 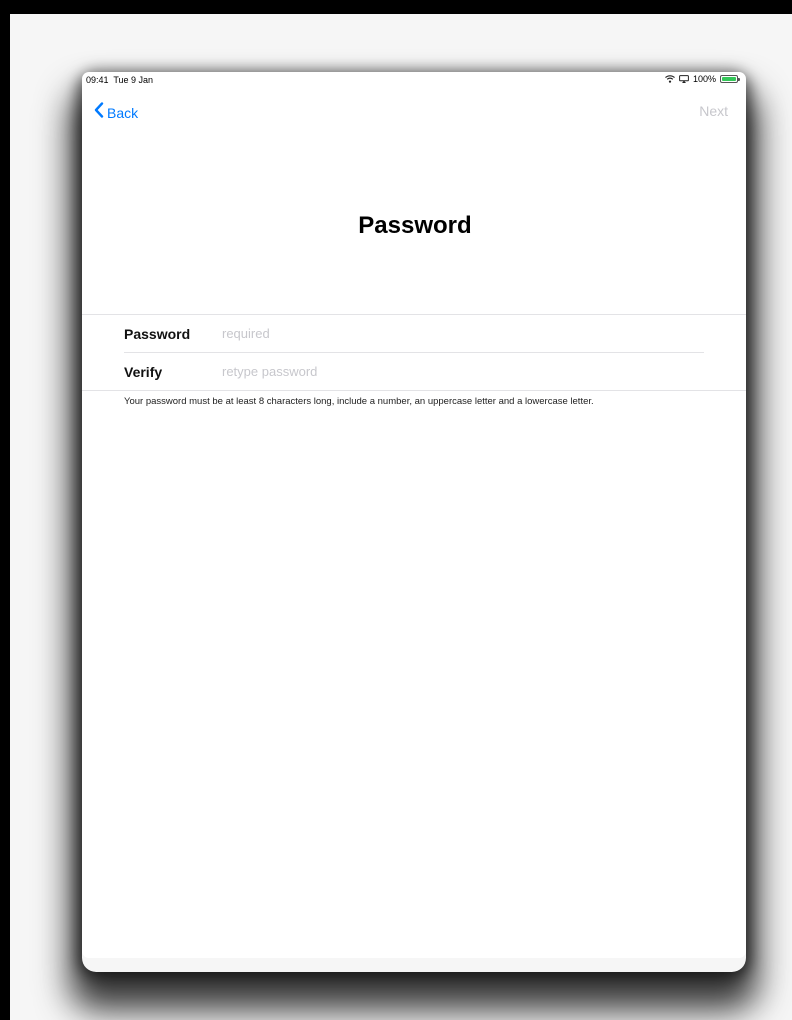 What do you see at coordinates (123, 112) in the screenshot?
I see `back-button-label: Back` at bounding box center [123, 112].